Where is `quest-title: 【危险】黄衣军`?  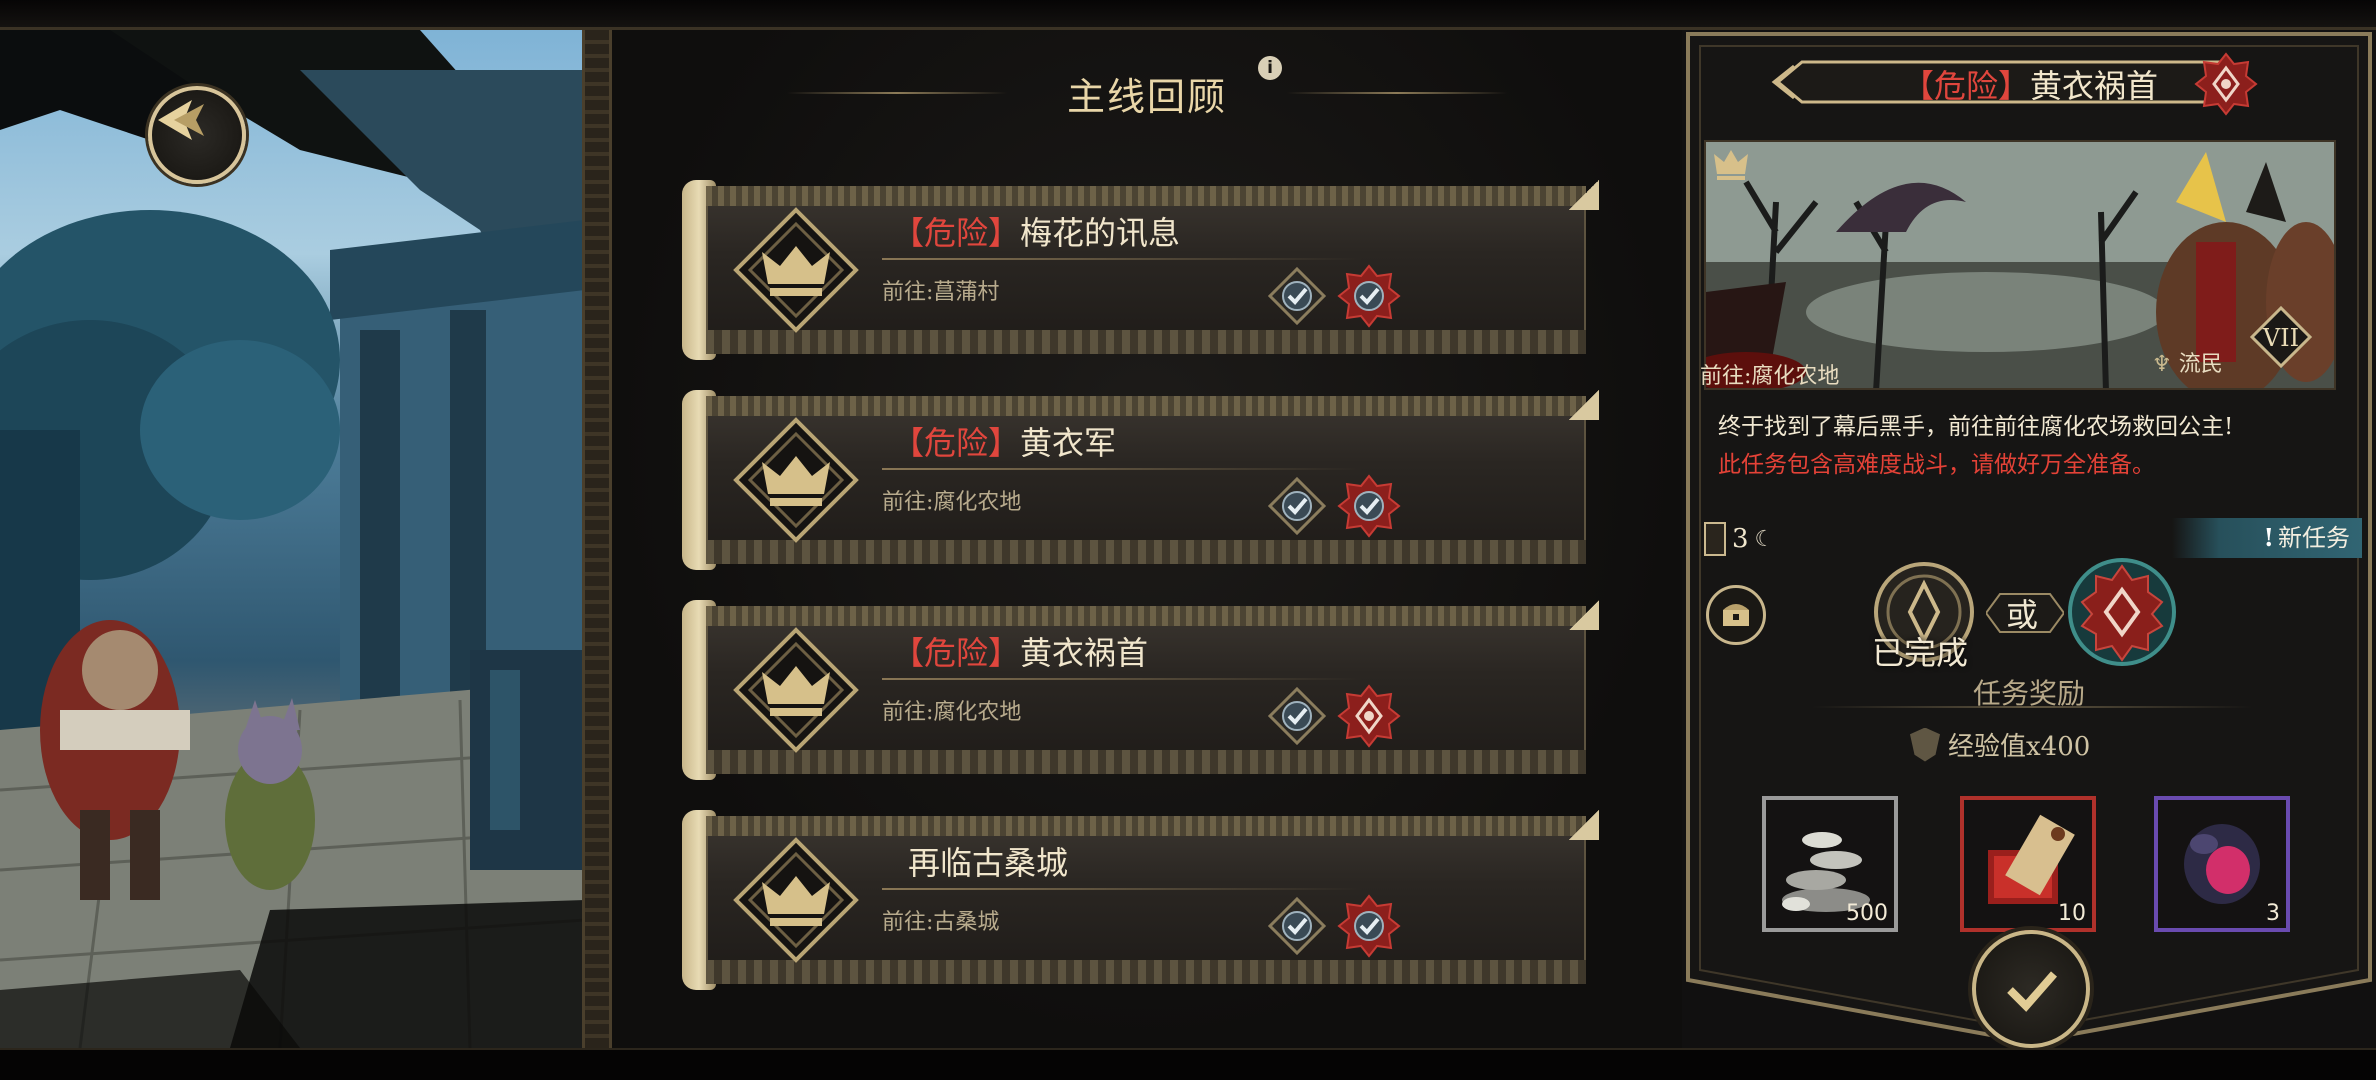
quest-title: 【危险】黄衣军 is located at coordinates (1004, 441).